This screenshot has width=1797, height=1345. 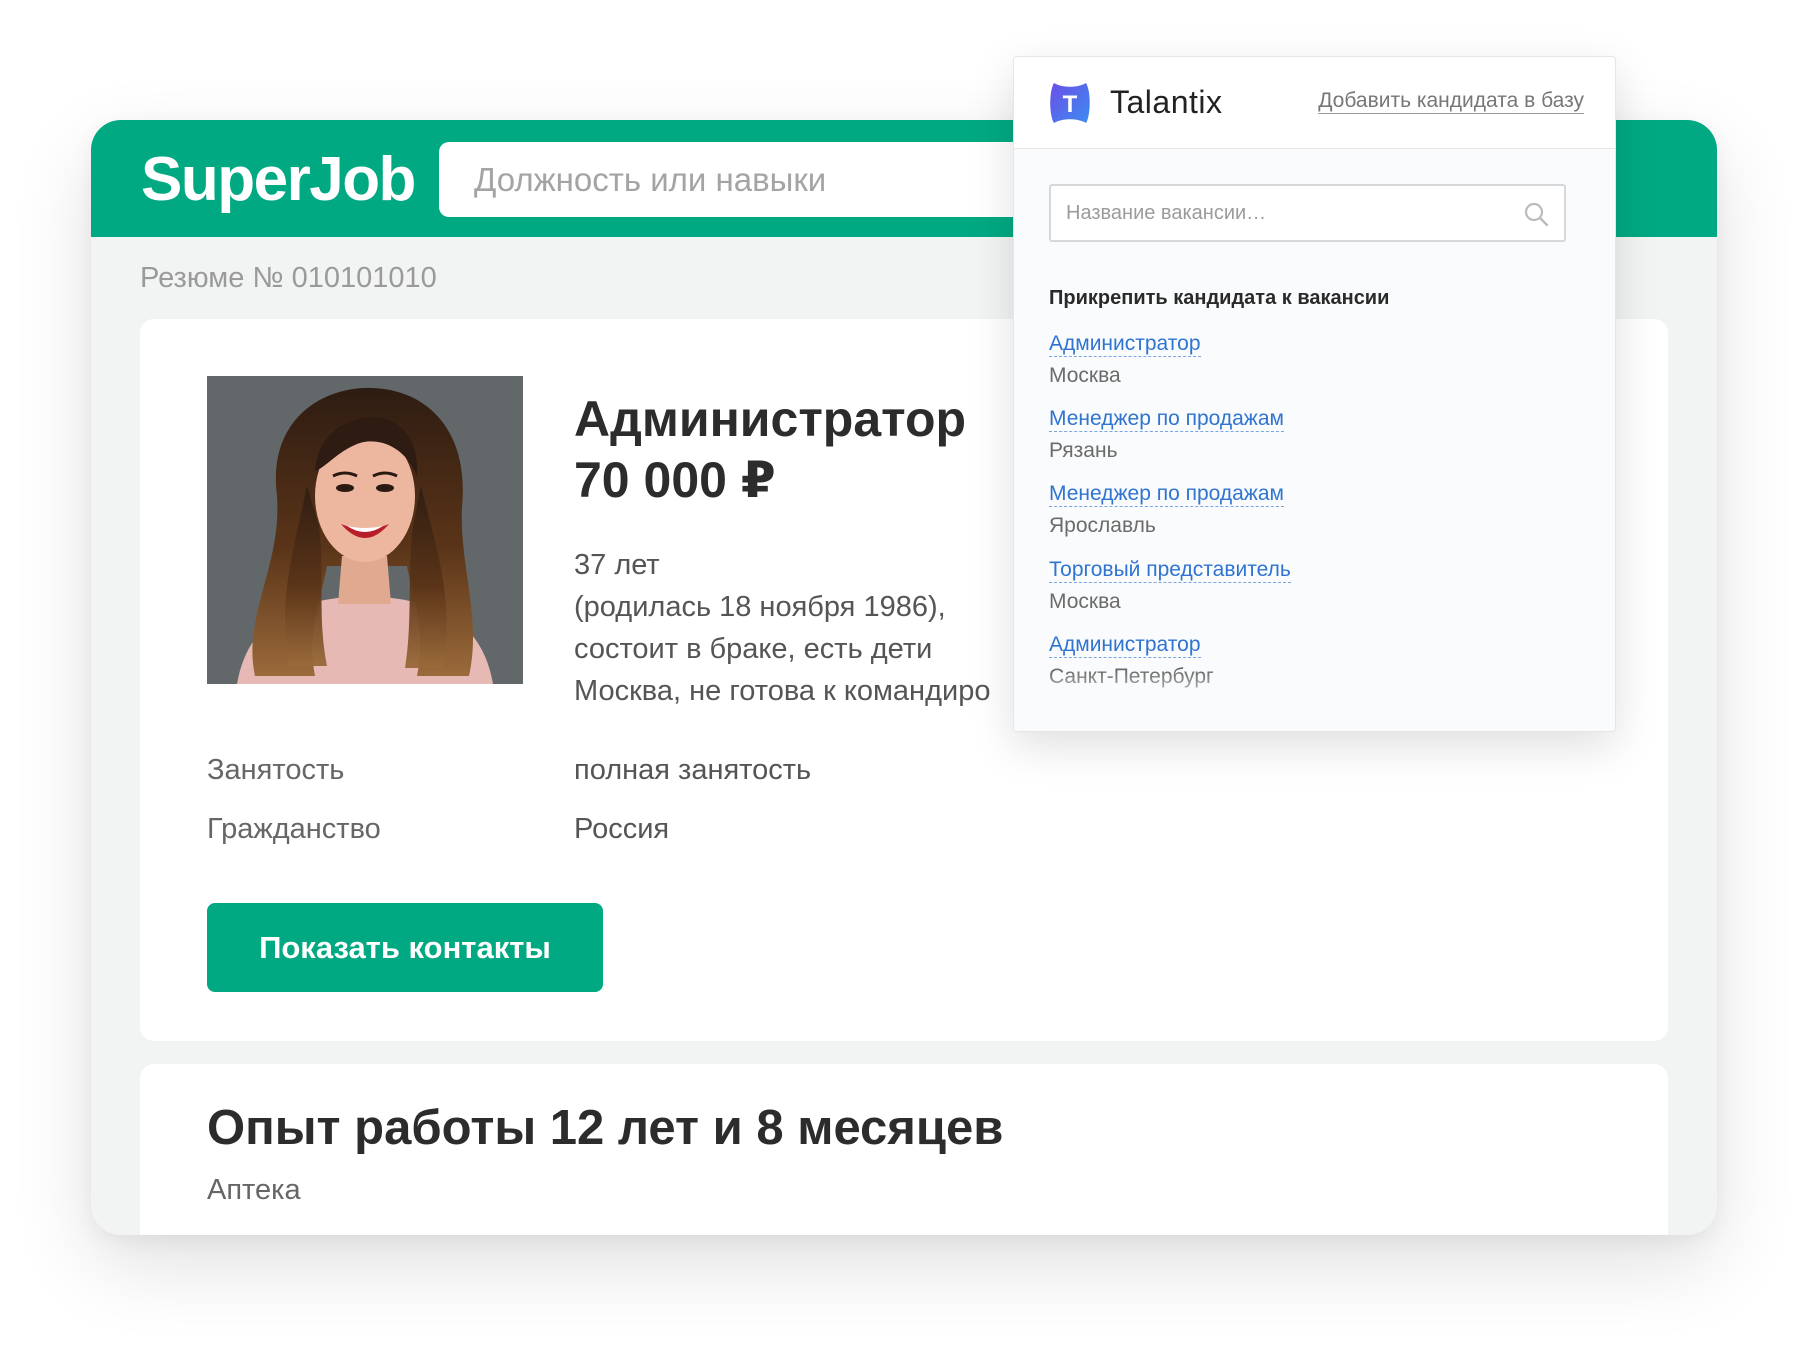 What do you see at coordinates (622, 829) in the screenshot?
I see `citizenship-value: Россия` at bounding box center [622, 829].